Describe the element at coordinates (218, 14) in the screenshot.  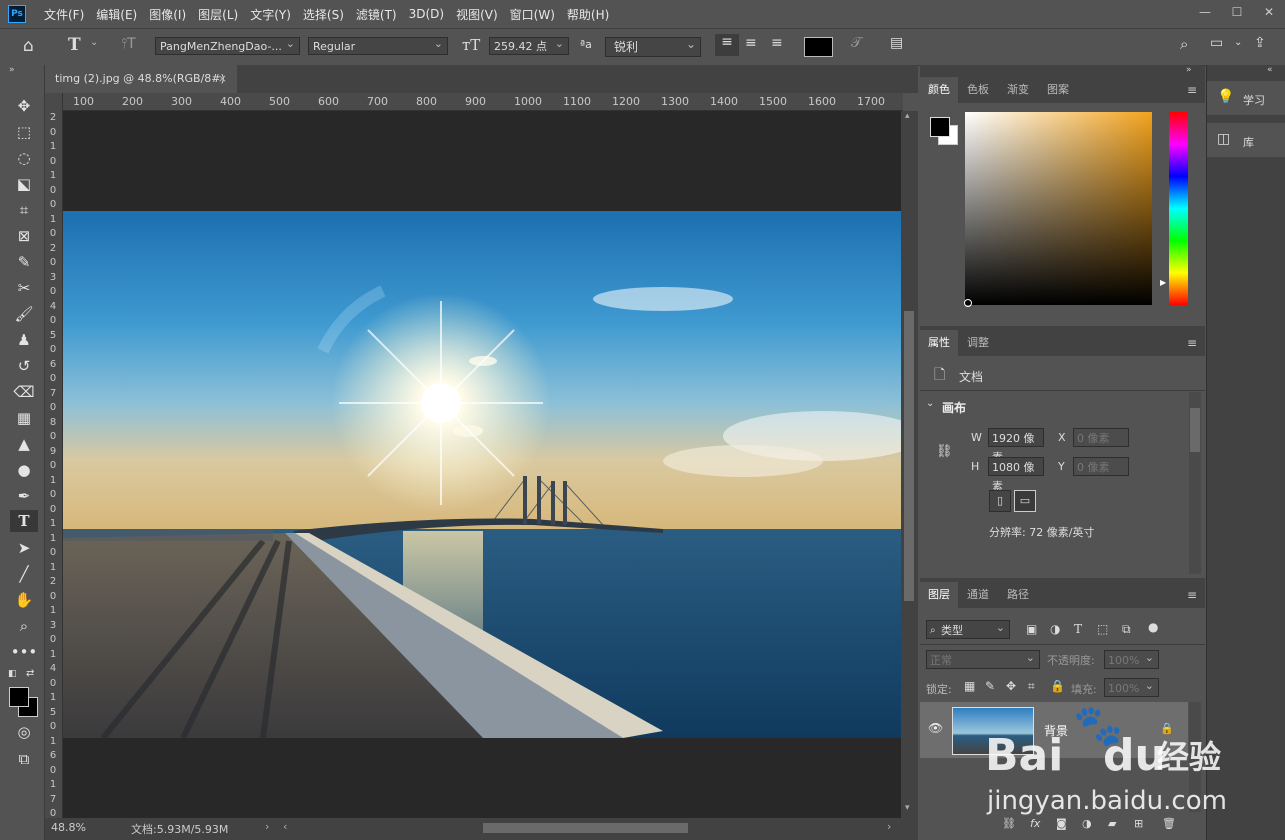
I see `menu-layer: 图层(L)` at that location.